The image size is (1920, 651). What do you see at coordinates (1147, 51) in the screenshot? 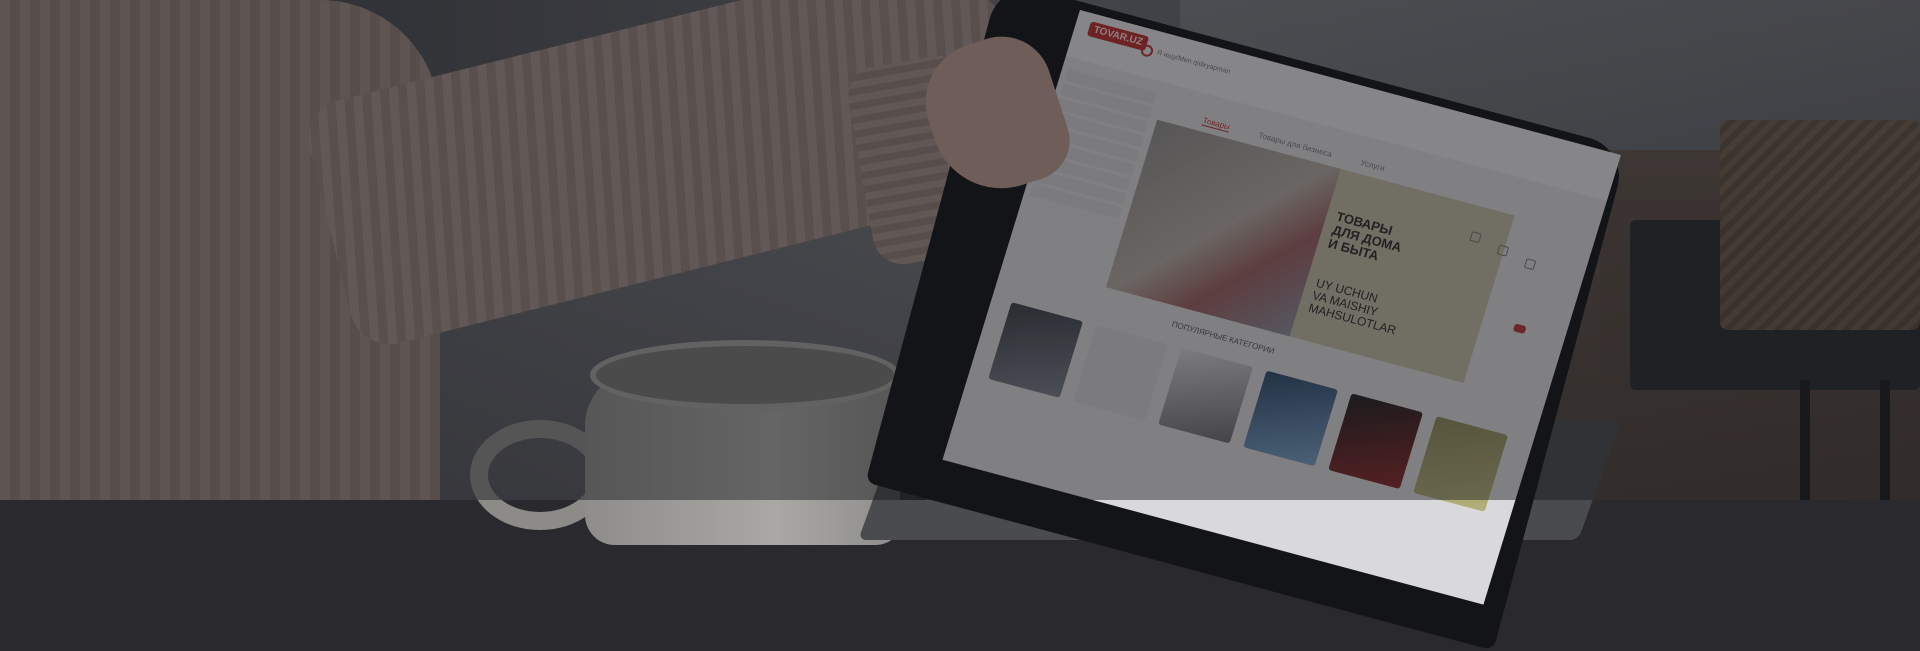
I see `search-icon` at bounding box center [1147, 51].